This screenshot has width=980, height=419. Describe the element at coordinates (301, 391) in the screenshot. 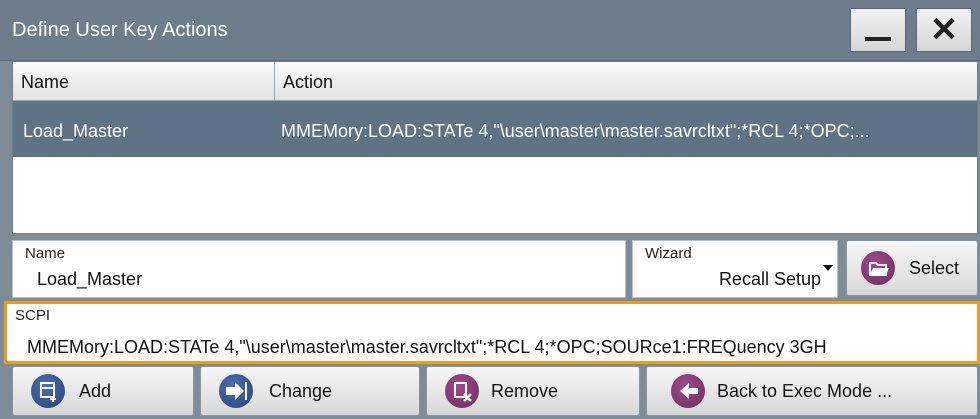

I see `change-button-label: Change` at that location.